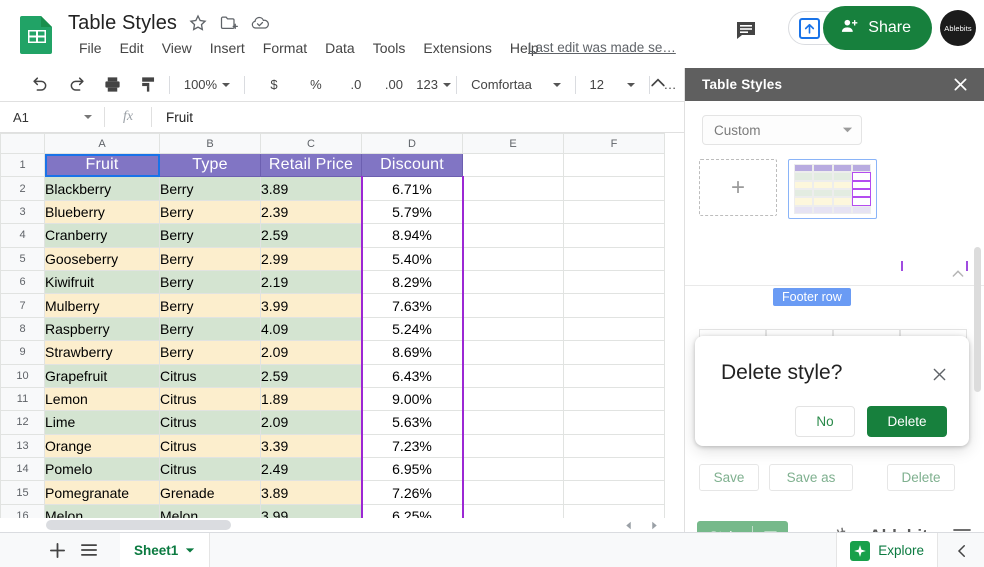  What do you see at coordinates (394, 85) in the screenshot?
I see `increase-decimal-button: .00` at bounding box center [394, 85].